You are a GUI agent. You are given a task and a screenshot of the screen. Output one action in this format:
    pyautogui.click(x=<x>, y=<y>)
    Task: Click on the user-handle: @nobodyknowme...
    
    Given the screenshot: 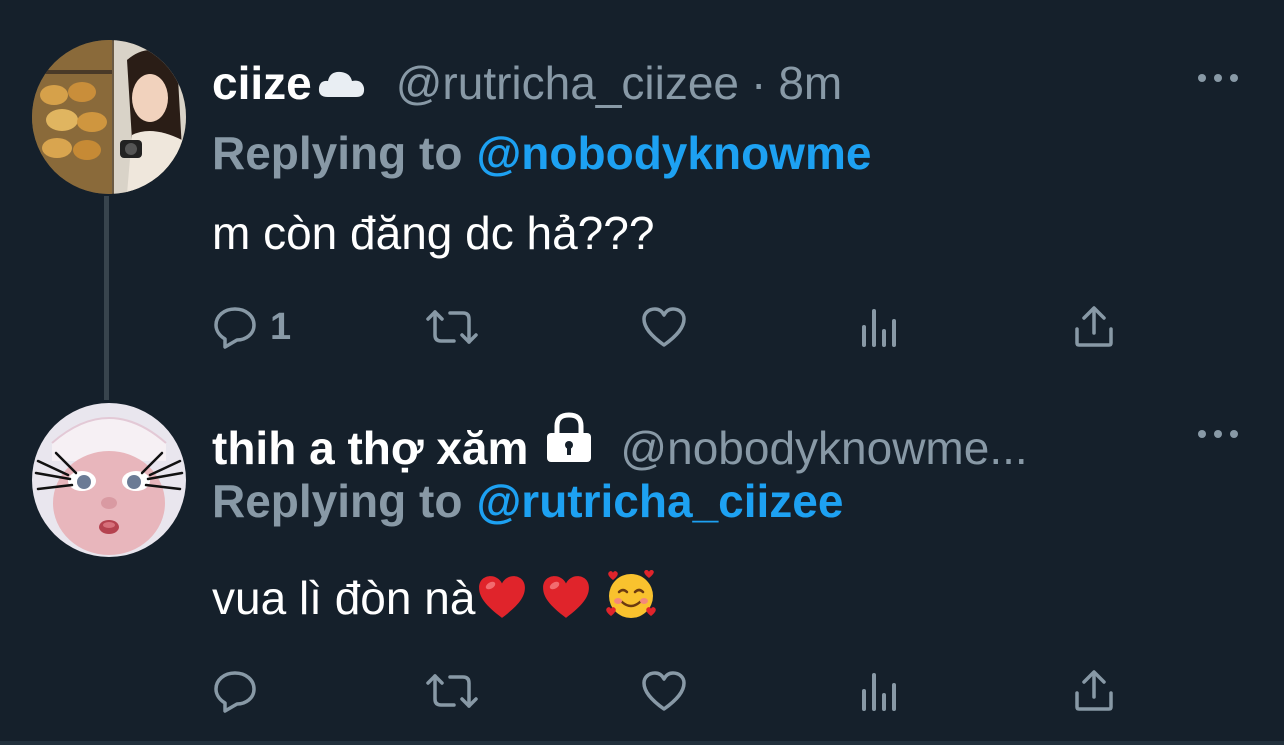 What is the action you would take?
    pyautogui.click(x=823, y=448)
    